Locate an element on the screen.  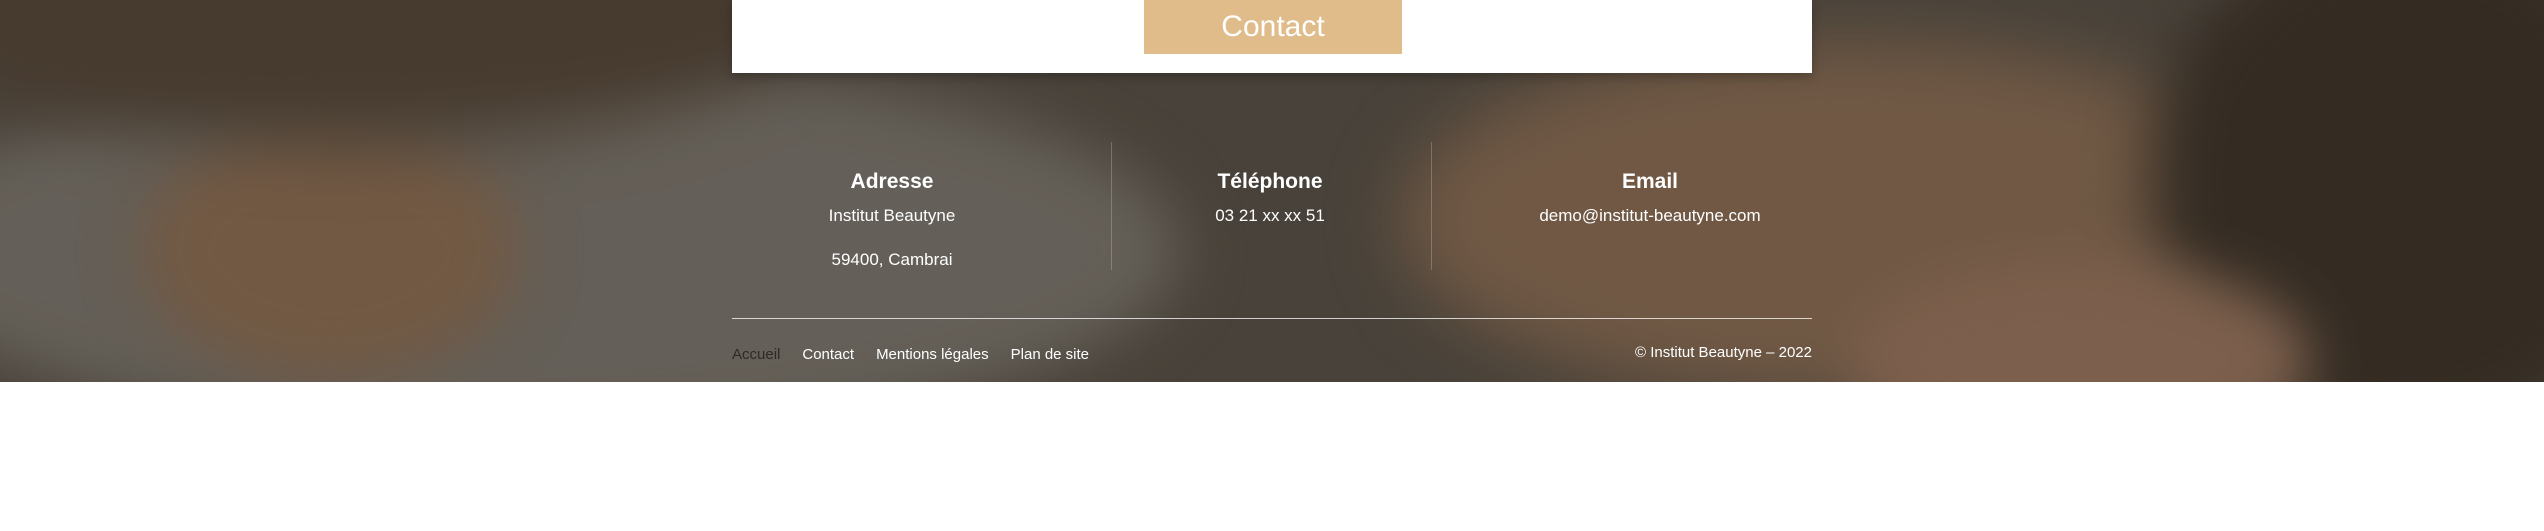
phone-title: Téléphone is located at coordinates (1270, 181).